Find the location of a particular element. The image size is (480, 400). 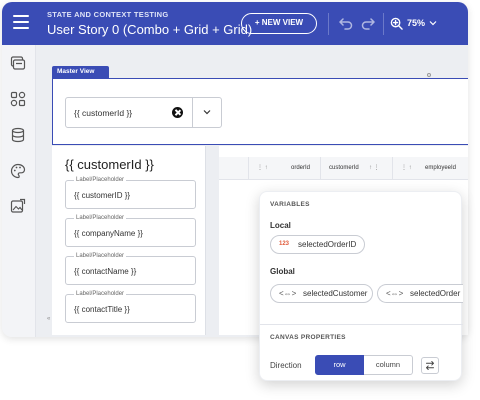

field-value: {{ customerID }} is located at coordinates (102, 195).